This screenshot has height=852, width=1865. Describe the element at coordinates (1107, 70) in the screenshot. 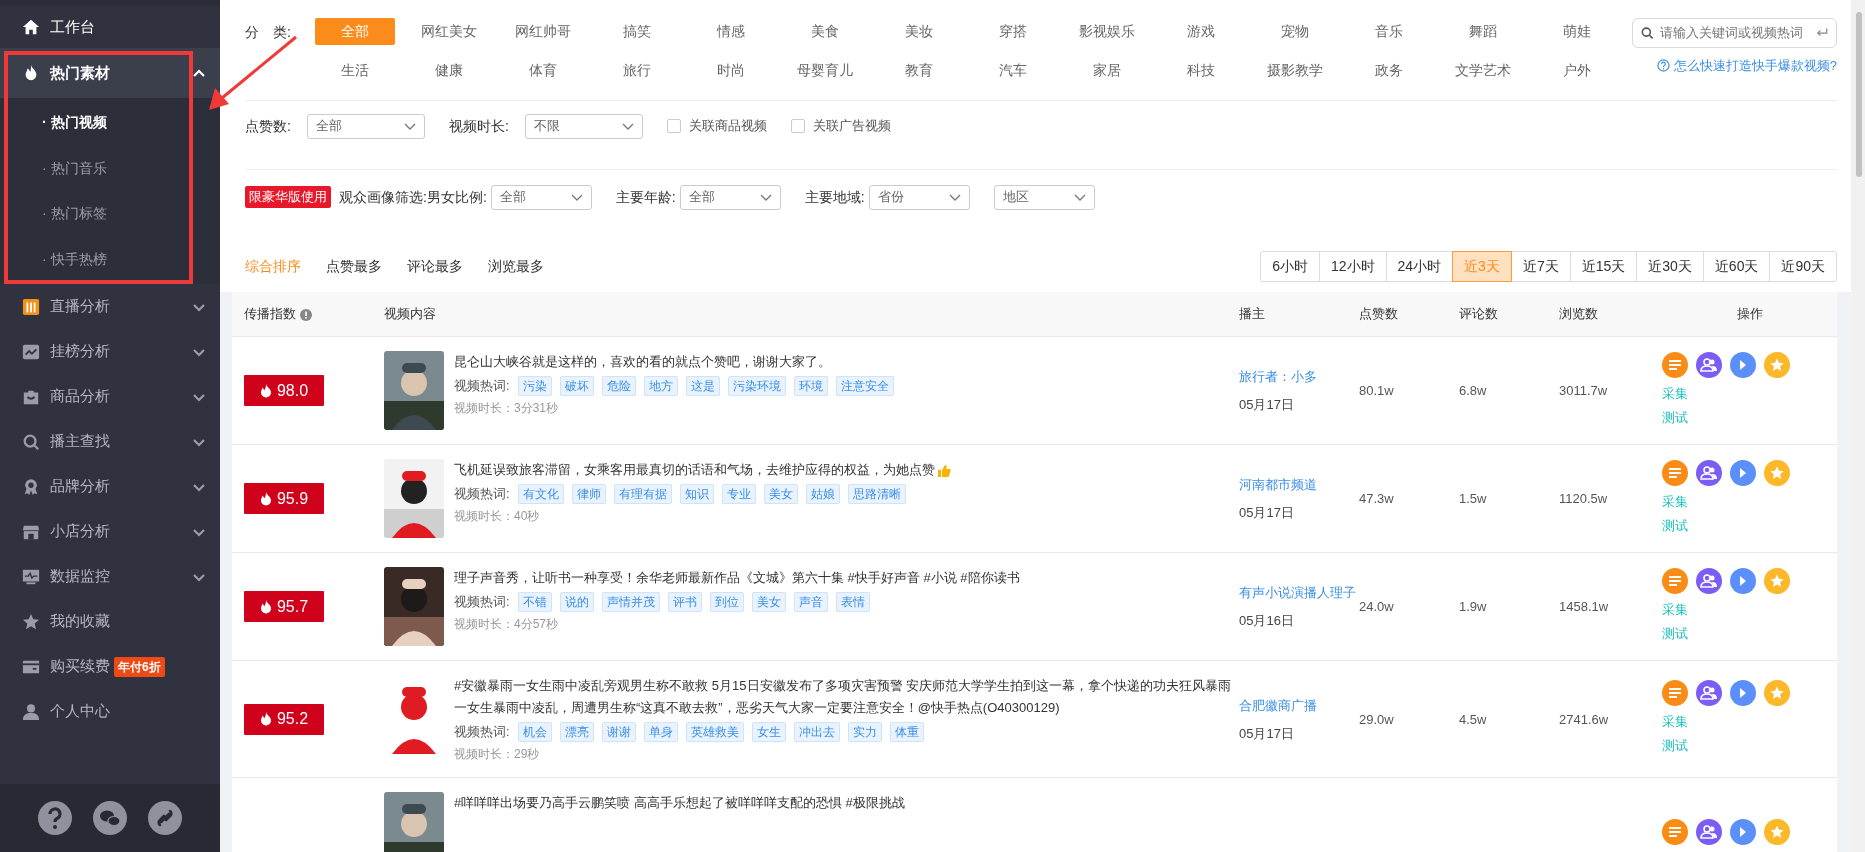

I see `category-tag: 家居` at that location.